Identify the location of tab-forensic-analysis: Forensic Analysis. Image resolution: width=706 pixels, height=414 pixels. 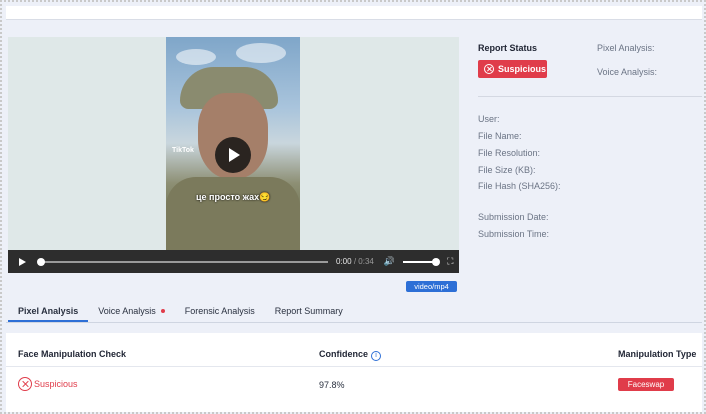
(220, 313).